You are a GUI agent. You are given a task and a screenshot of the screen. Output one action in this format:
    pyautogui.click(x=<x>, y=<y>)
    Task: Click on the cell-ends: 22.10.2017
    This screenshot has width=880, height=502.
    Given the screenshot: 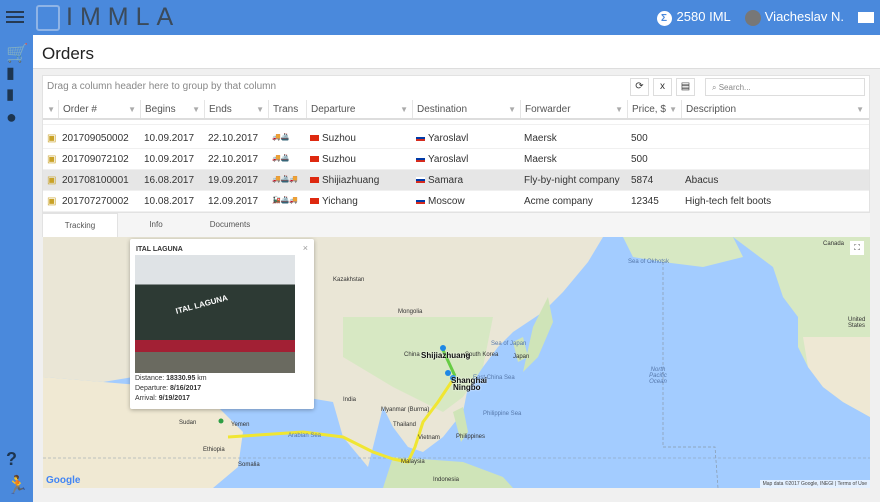 What is the action you would take?
    pyautogui.click(x=233, y=159)
    